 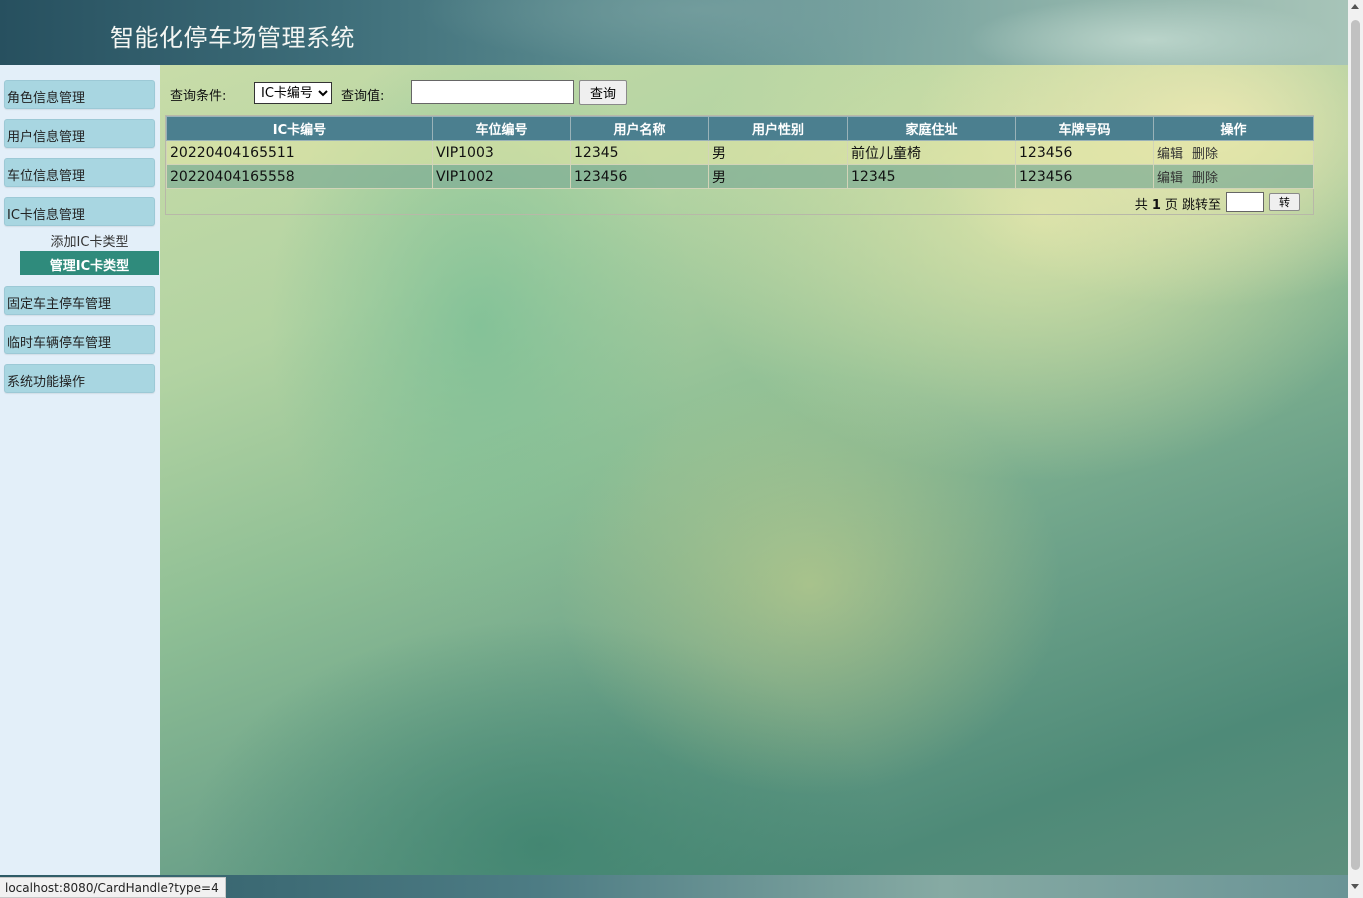 What do you see at coordinates (113, 887) in the screenshot?
I see `status-bar-url: localhost:8080/CardHandle?type=4` at bounding box center [113, 887].